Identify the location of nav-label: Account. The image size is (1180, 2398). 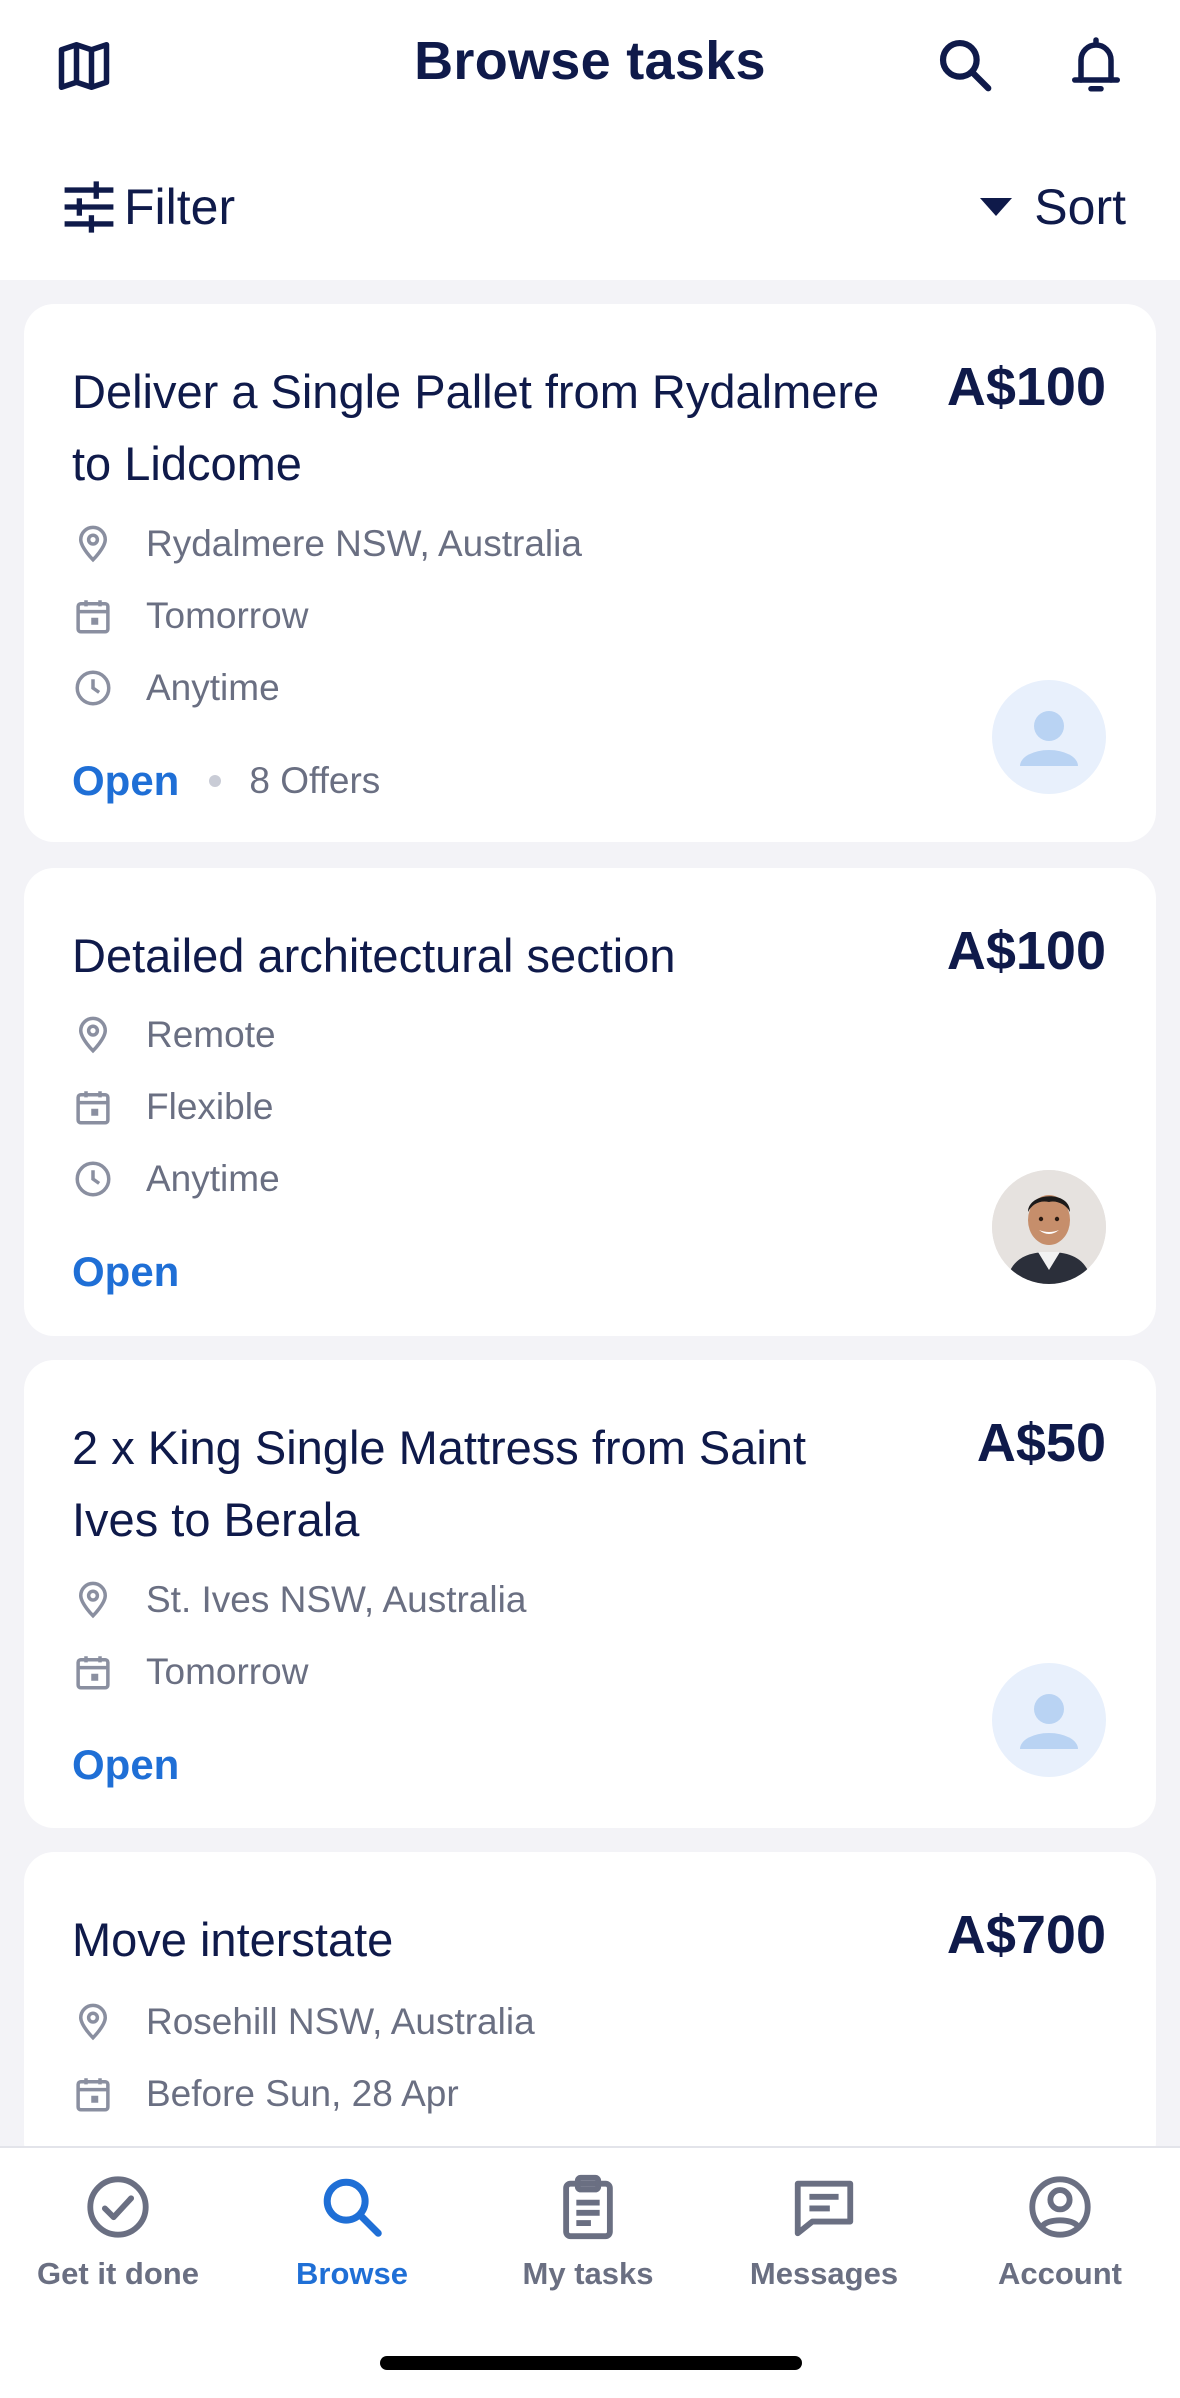
(1060, 2273).